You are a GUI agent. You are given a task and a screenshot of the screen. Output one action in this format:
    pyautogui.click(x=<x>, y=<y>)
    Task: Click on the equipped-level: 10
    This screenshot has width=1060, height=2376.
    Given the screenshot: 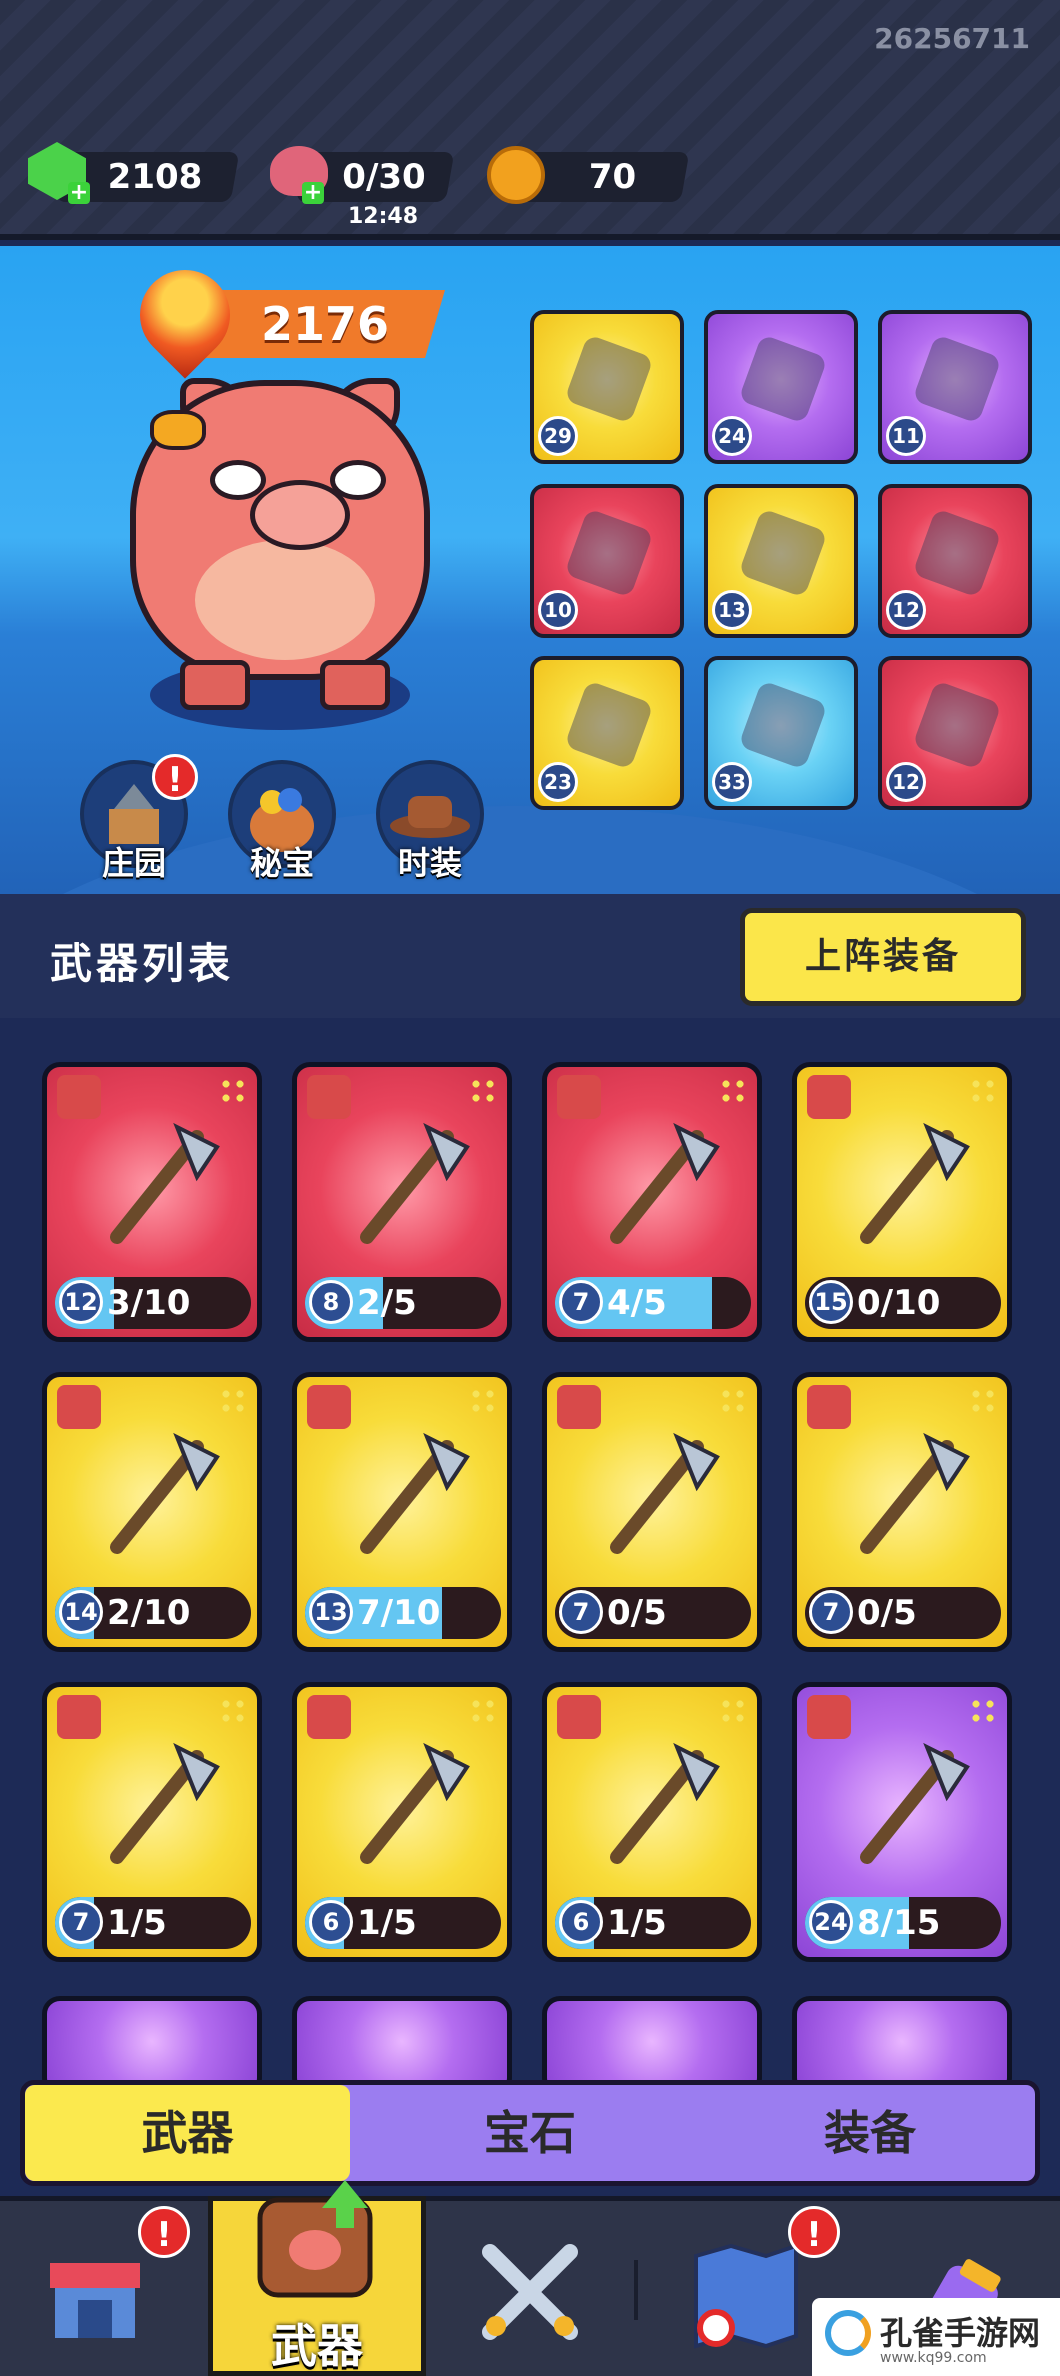 What is the action you would take?
    pyautogui.click(x=558, y=610)
    